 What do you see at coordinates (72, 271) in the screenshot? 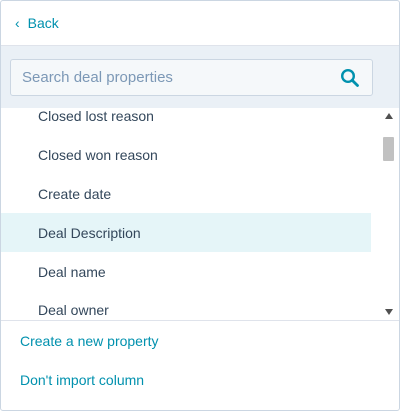
I see `list-item-label: Deal name` at bounding box center [72, 271].